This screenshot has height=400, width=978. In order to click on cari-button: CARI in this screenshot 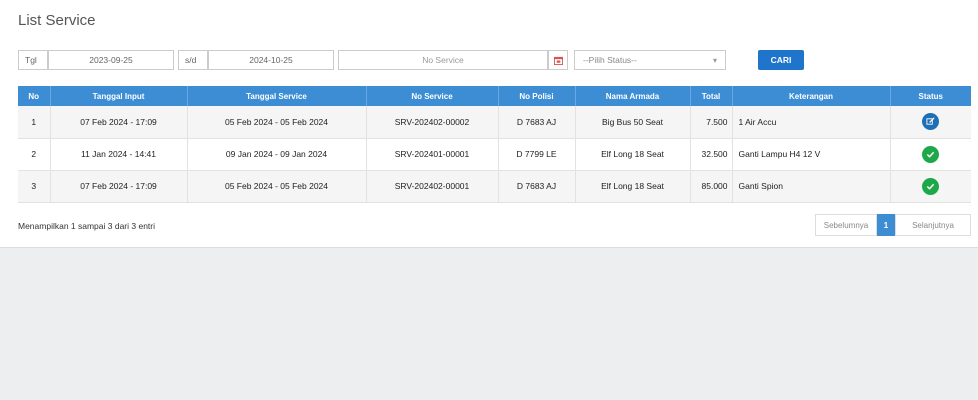, I will do `click(781, 60)`.